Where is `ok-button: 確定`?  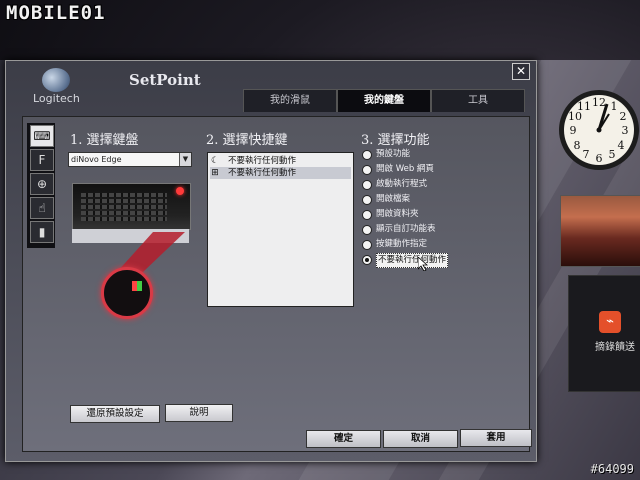 ok-button: 確定 is located at coordinates (343, 439).